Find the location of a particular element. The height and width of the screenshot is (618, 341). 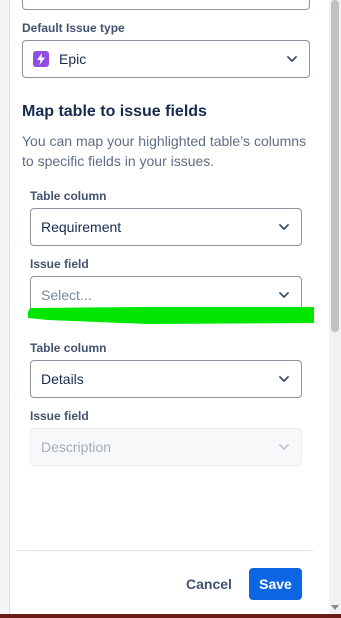

scrollbar is located at coordinates (335, 309).